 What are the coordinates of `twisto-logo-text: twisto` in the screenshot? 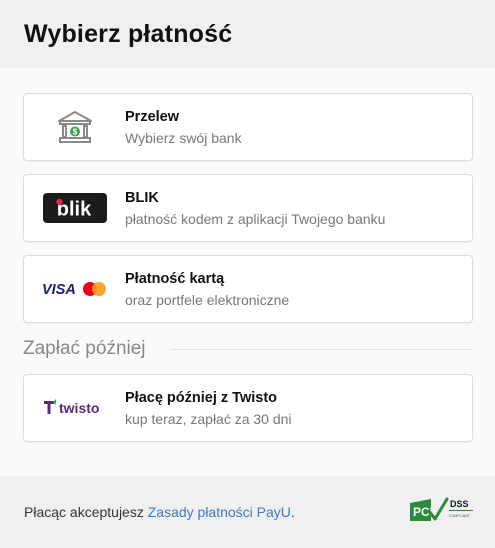 It's located at (79, 408).